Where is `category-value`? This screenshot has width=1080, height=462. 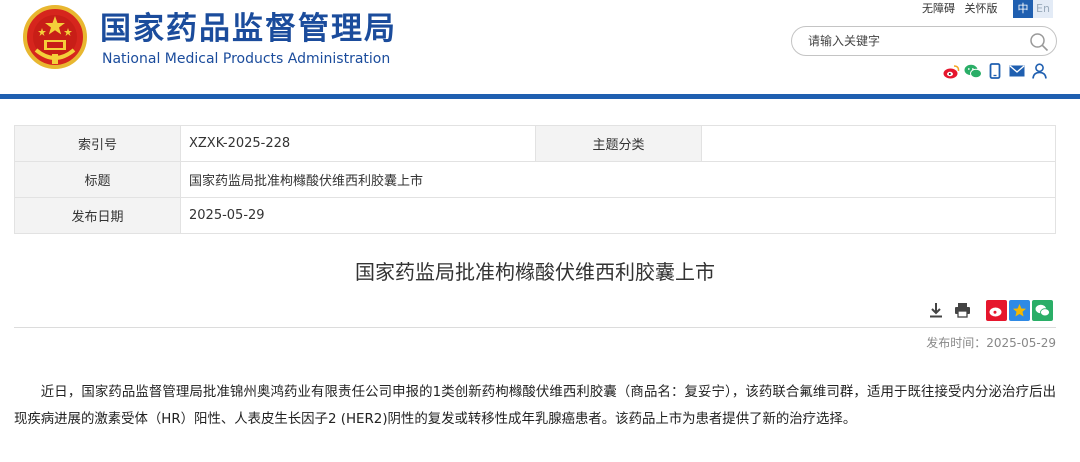 category-value is located at coordinates (878, 143).